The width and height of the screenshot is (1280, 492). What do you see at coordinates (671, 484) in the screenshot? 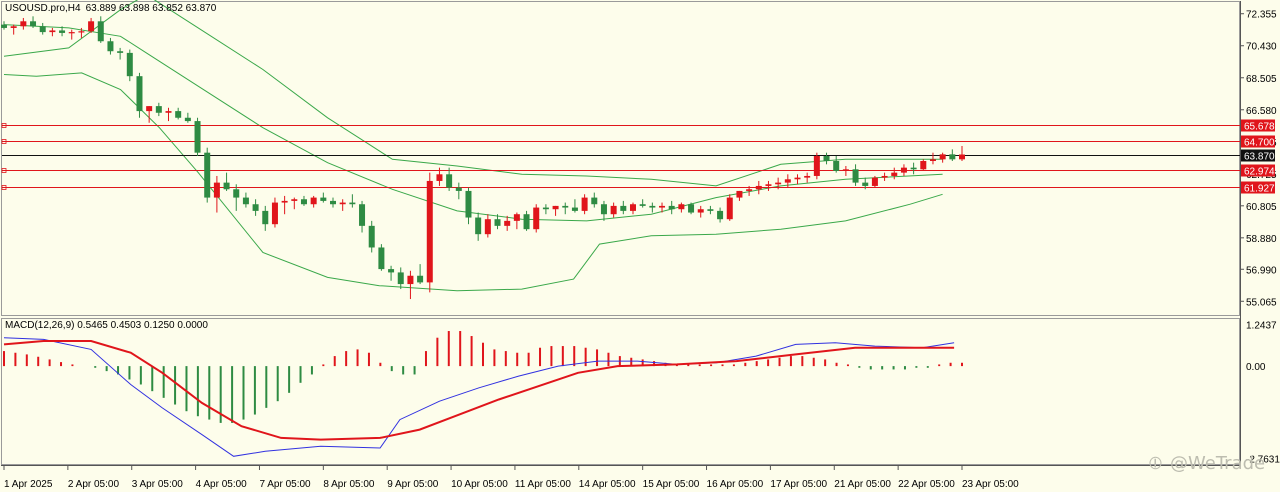
I see `time-tick-label: 15 Apr 05:00` at bounding box center [671, 484].